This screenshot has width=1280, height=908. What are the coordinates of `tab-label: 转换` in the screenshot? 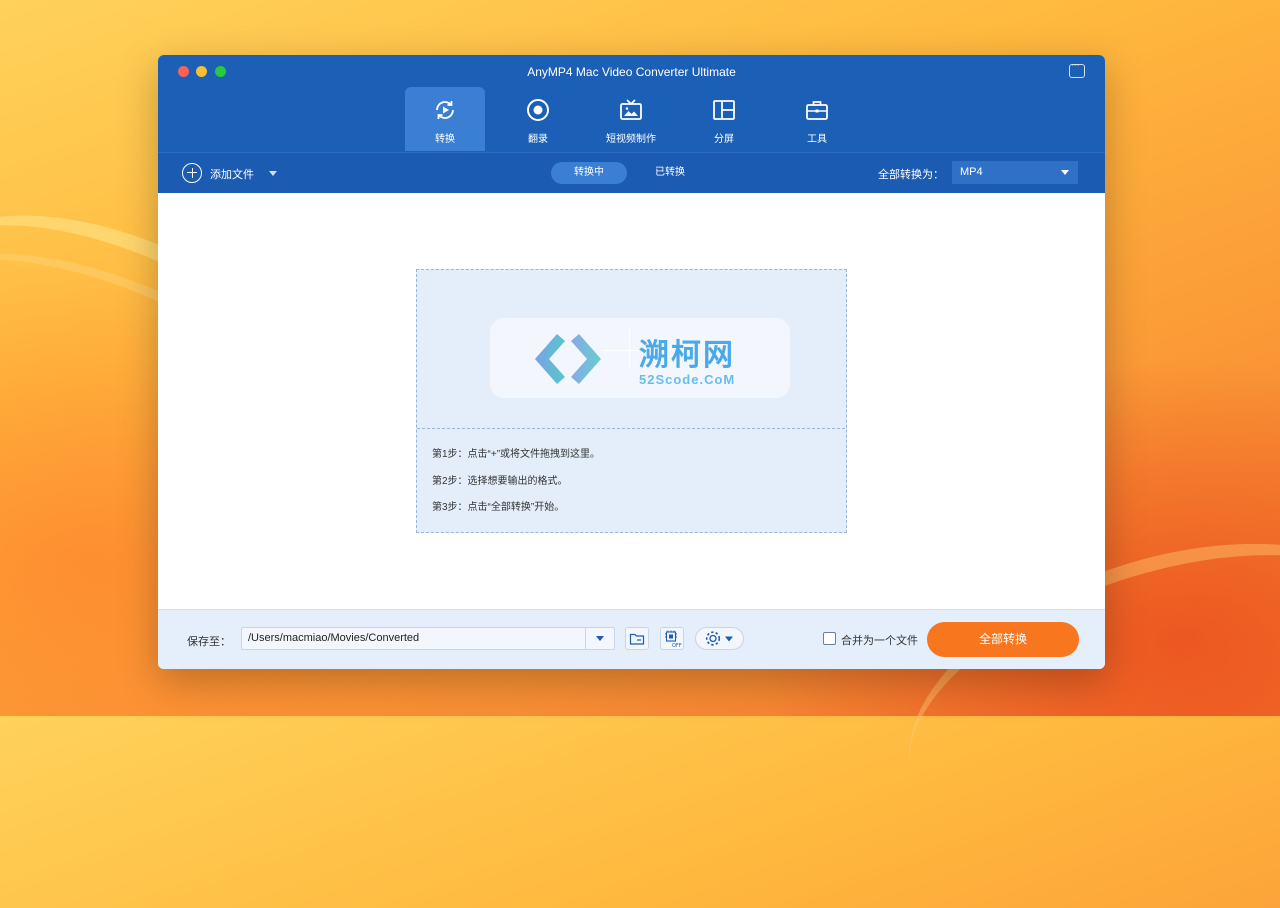 It's located at (445, 139).